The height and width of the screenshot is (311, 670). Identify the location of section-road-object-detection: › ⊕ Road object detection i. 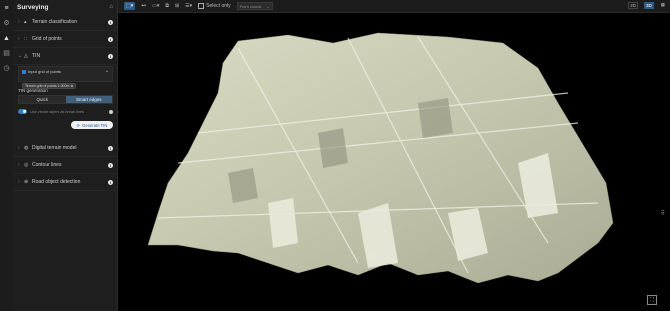
(65, 182).